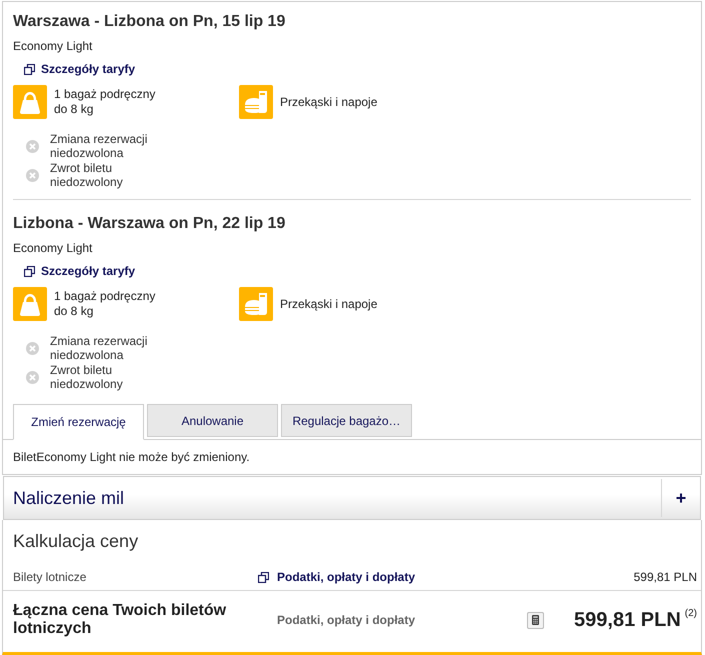  What do you see at coordinates (212, 420) in the screenshot?
I see `tab: Anulowanie` at bounding box center [212, 420].